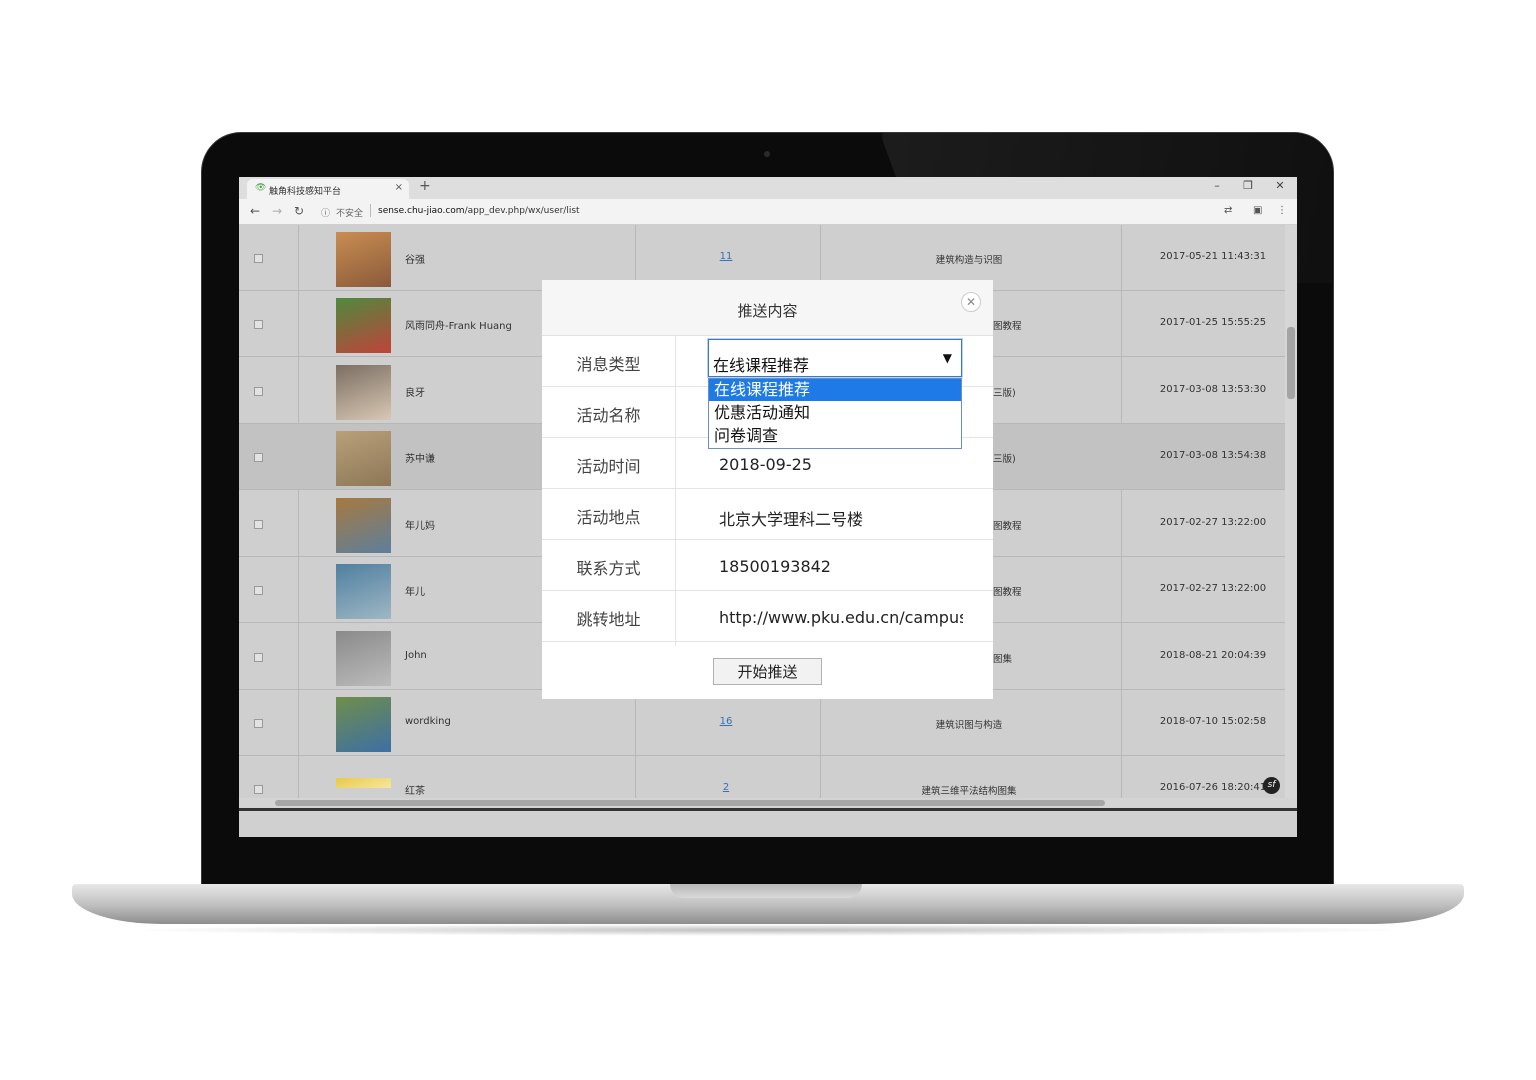 The height and width of the screenshot is (1080, 1536). What do you see at coordinates (421, 211) in the screenshot?
I see `url-domain: sense.chu-jiao.com` at bounding box center [421, 211].